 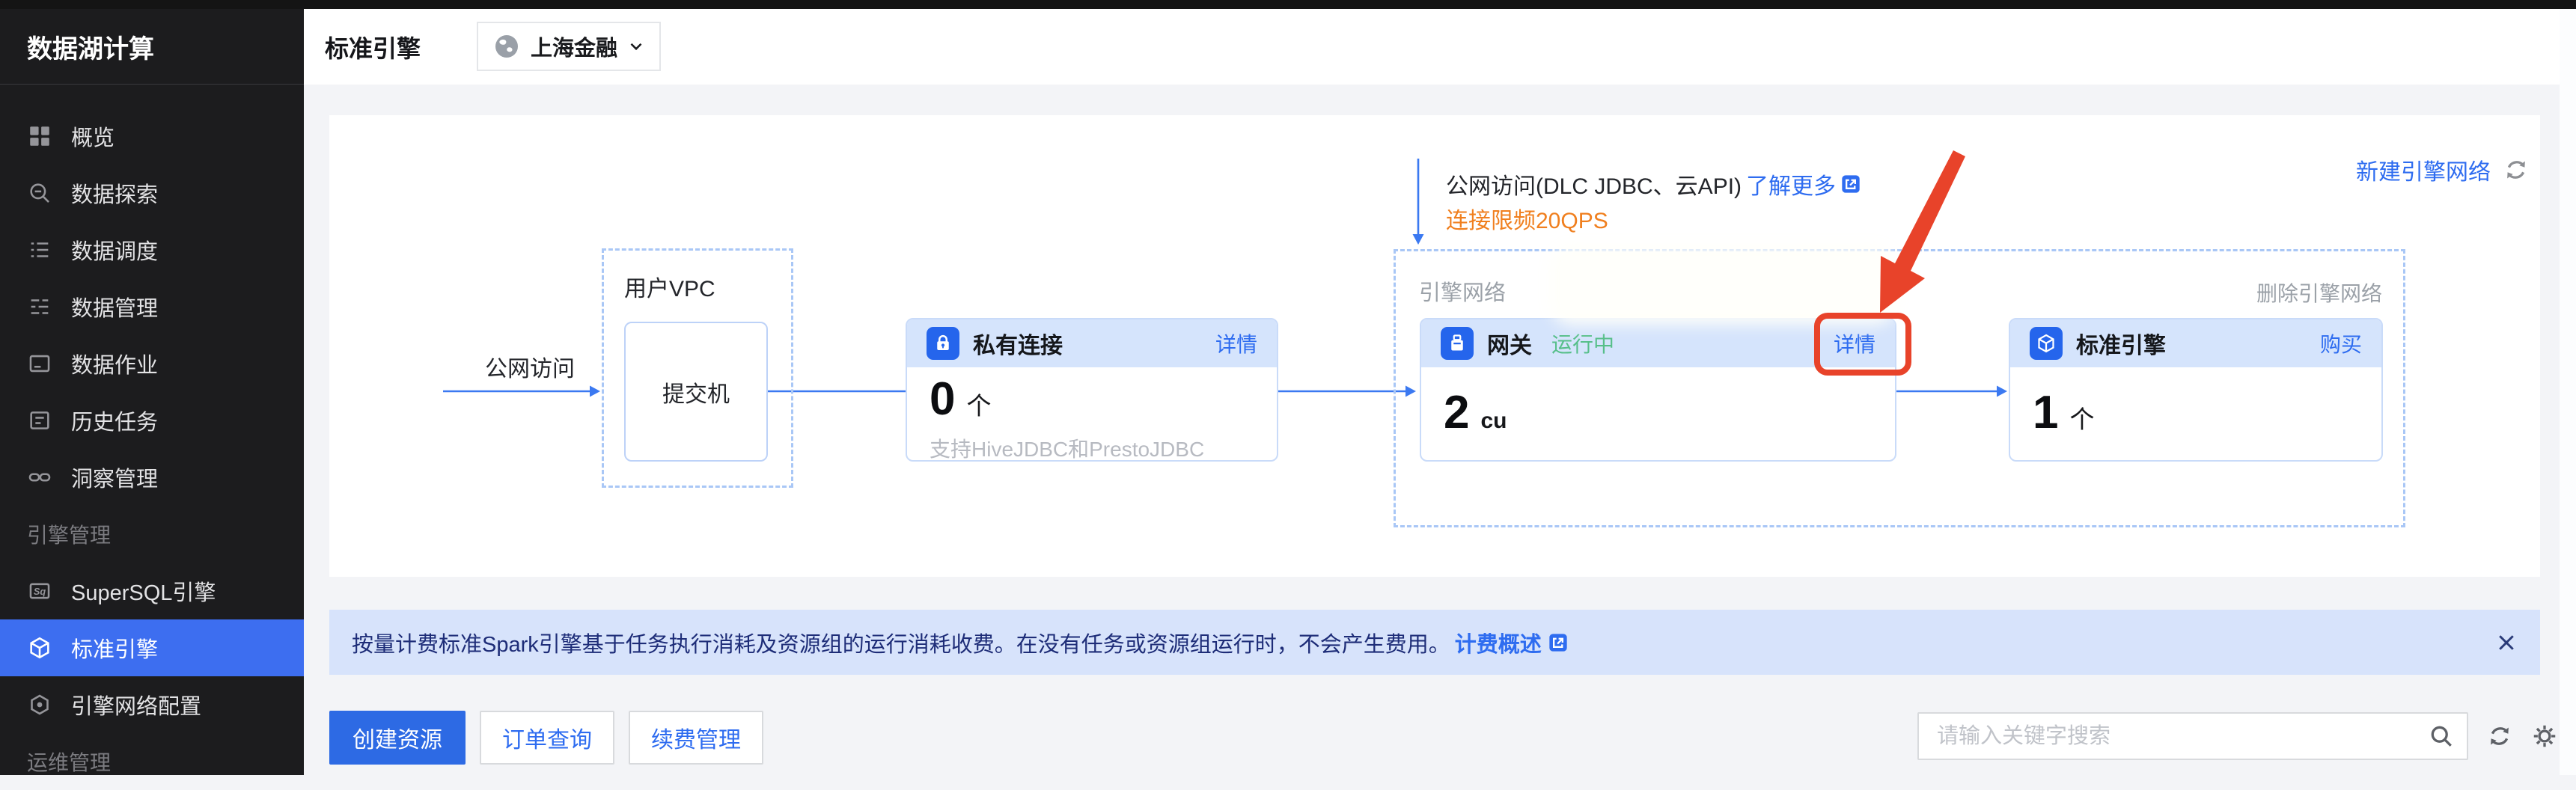 What do you see at coordinates (1594, 186) in the screenshot?
I see `annotation-text: 公网访问(DLC JDBC、云API)` at bounding box center [1594, 186].